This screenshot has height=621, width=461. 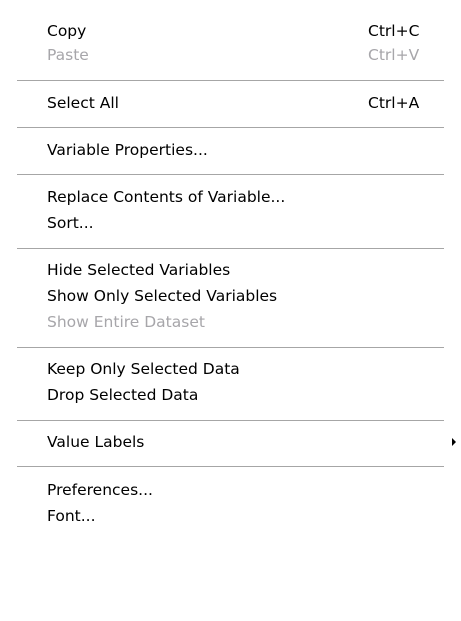 I want to click on menu-item-label: Hide Selected Variables, so click(x=139, y=270).